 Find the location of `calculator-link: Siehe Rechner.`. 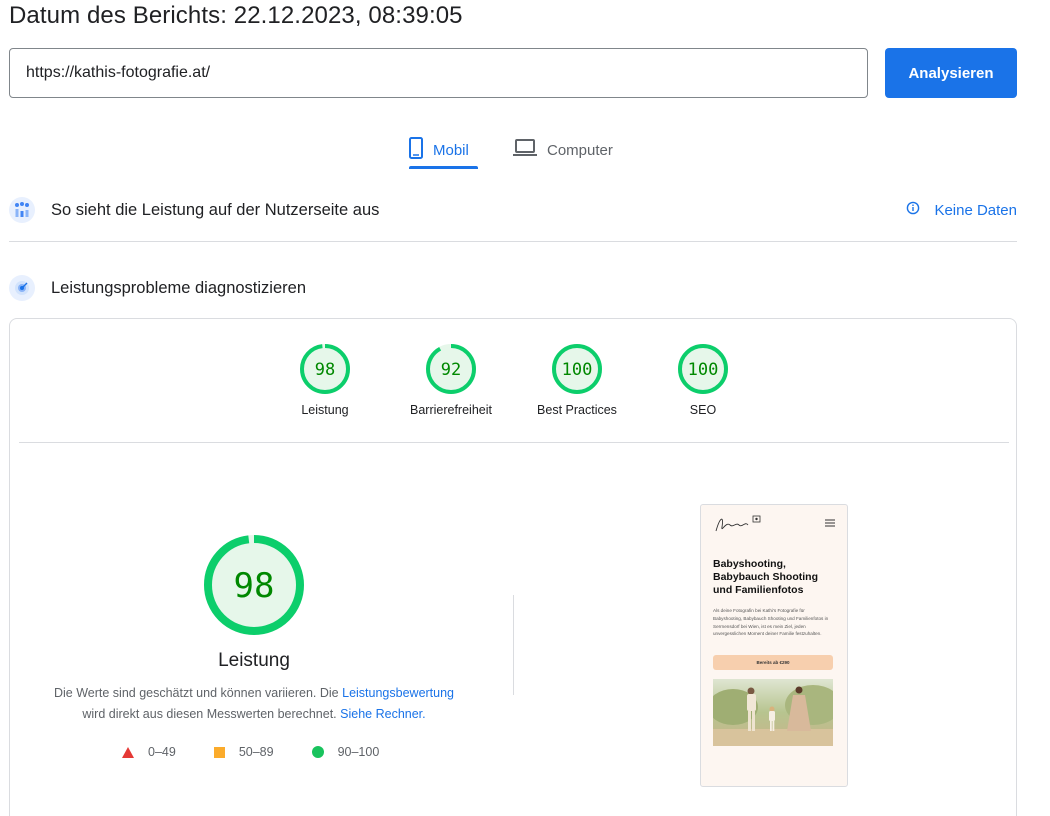

calculator-link: Siehe Rechner. is located at coordinates (382, 714).